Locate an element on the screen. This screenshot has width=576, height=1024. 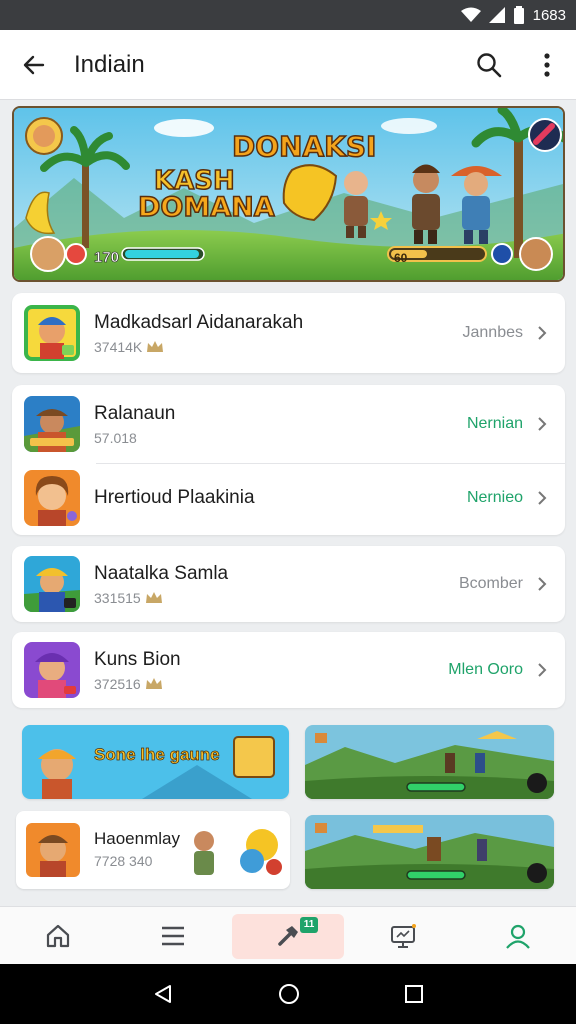
game-downloads-value: 331515 is located at coordinates (117, 598).